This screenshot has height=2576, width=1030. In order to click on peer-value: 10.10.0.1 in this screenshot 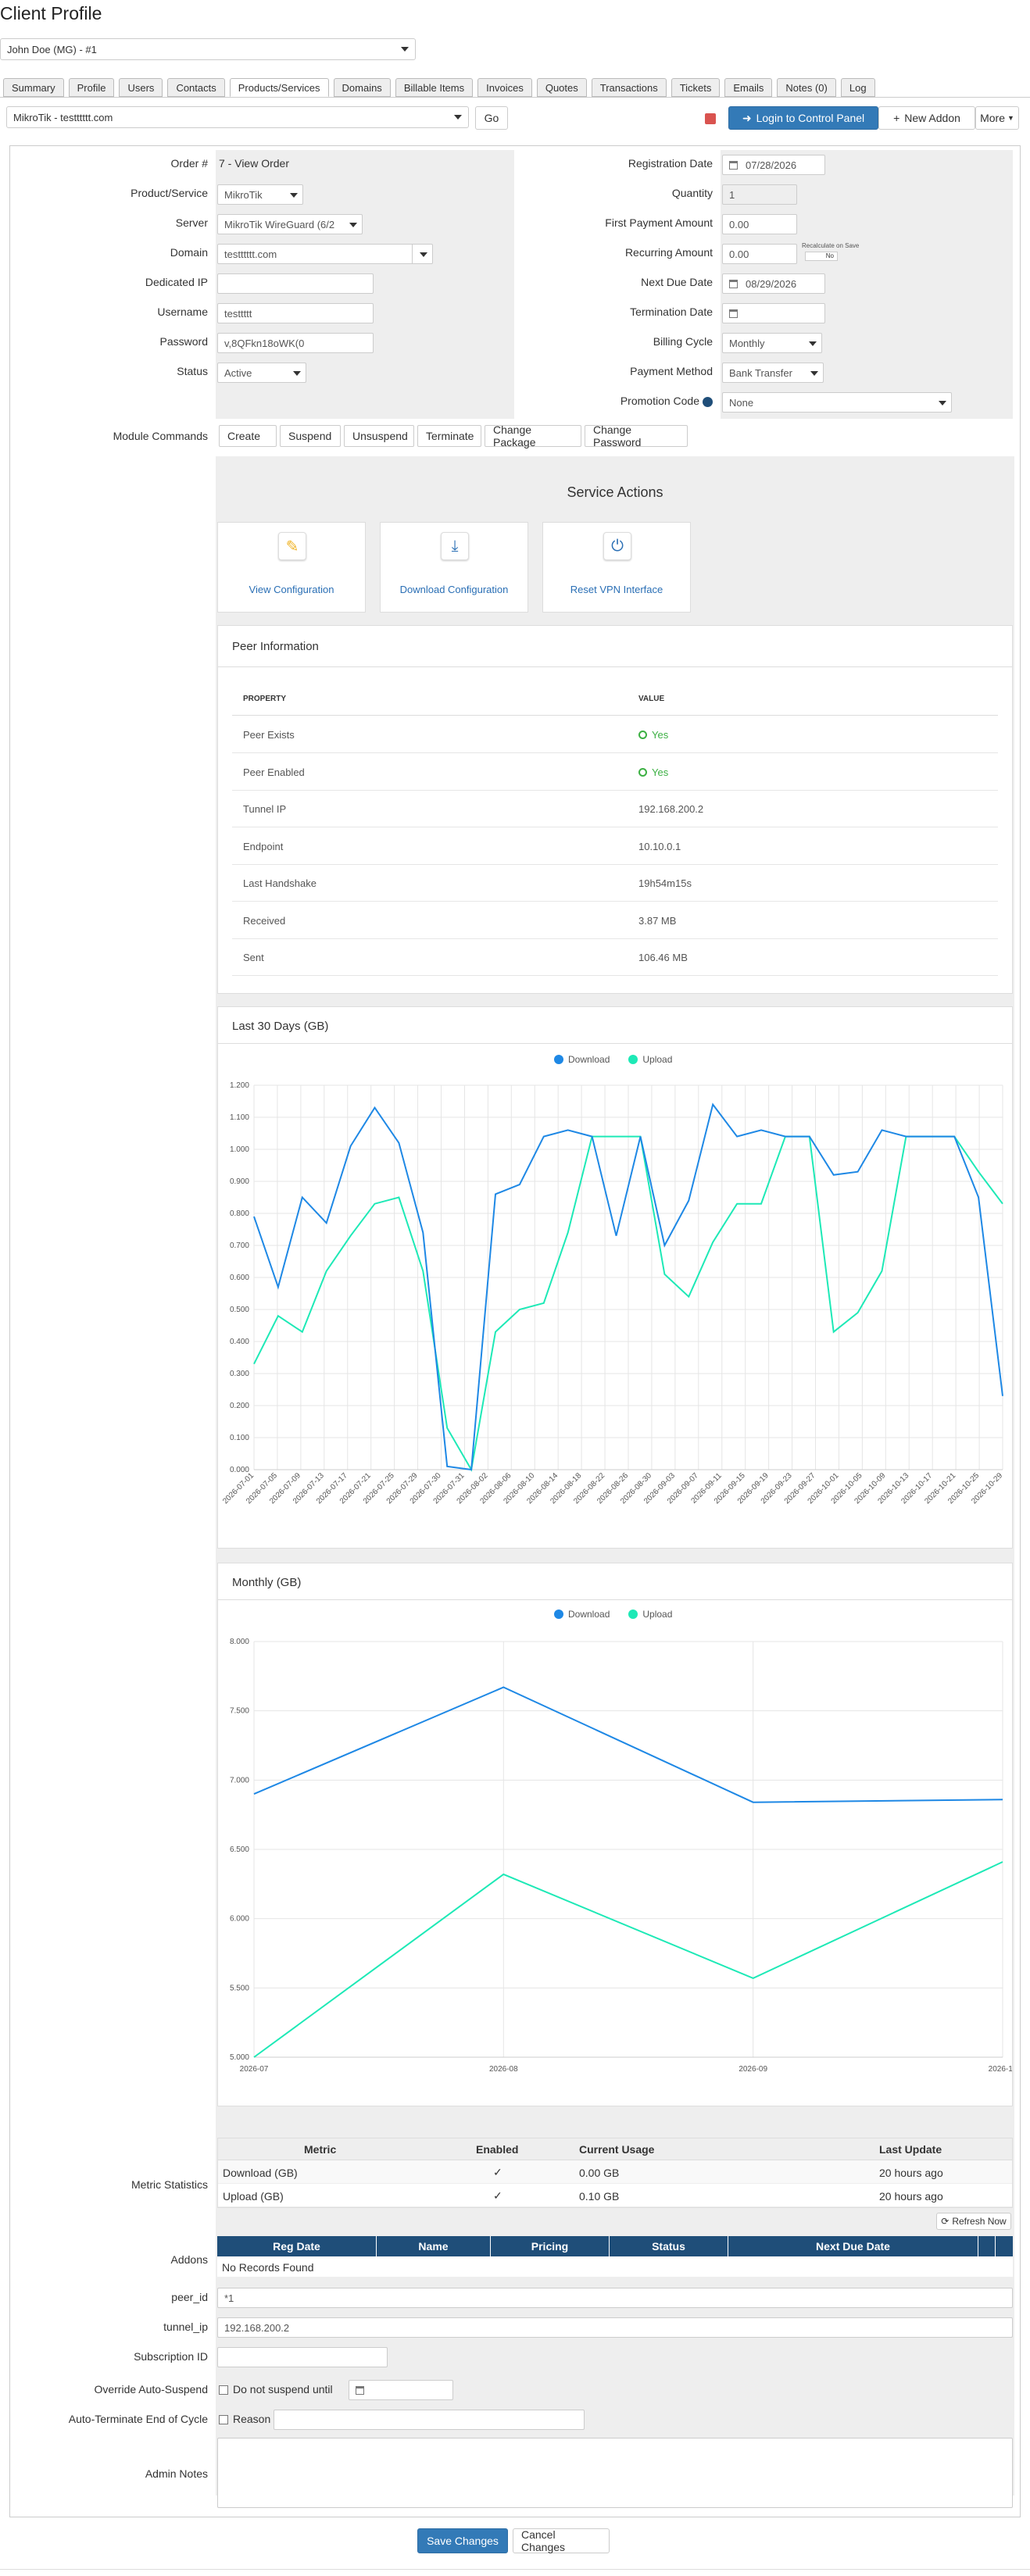, I will do `click(660, 846)`.